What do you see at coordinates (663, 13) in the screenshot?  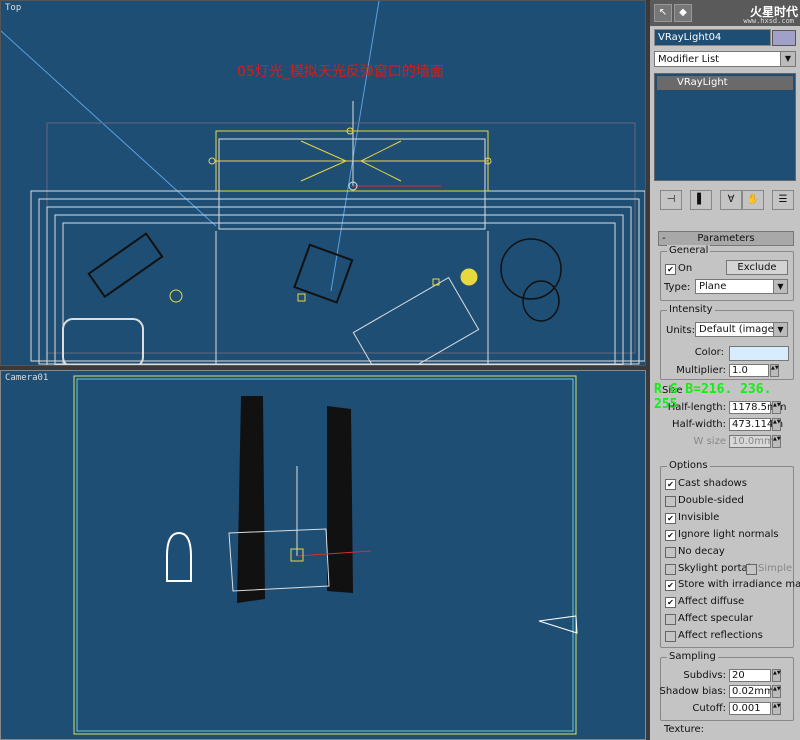 I see `create-tab-icon: ↖` at bounding box center [663, 13].